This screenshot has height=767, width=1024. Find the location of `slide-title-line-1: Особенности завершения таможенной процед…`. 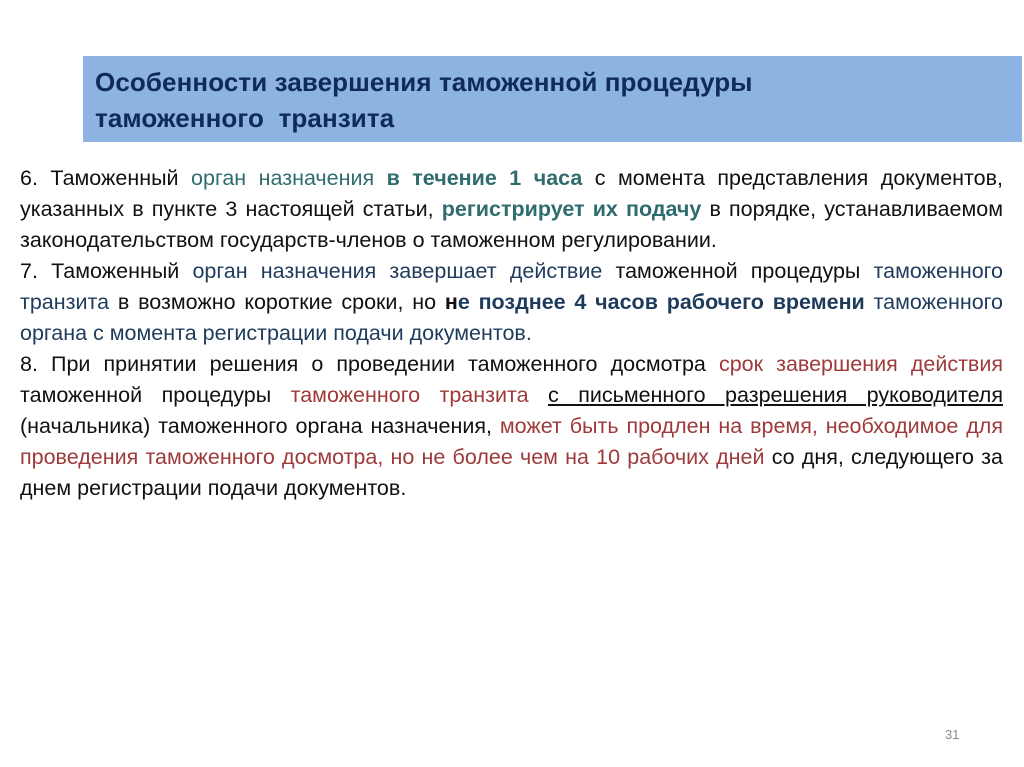

slide-title-line-1: Особенности завершения таможенной процед… is located at coordinates (424, 82).